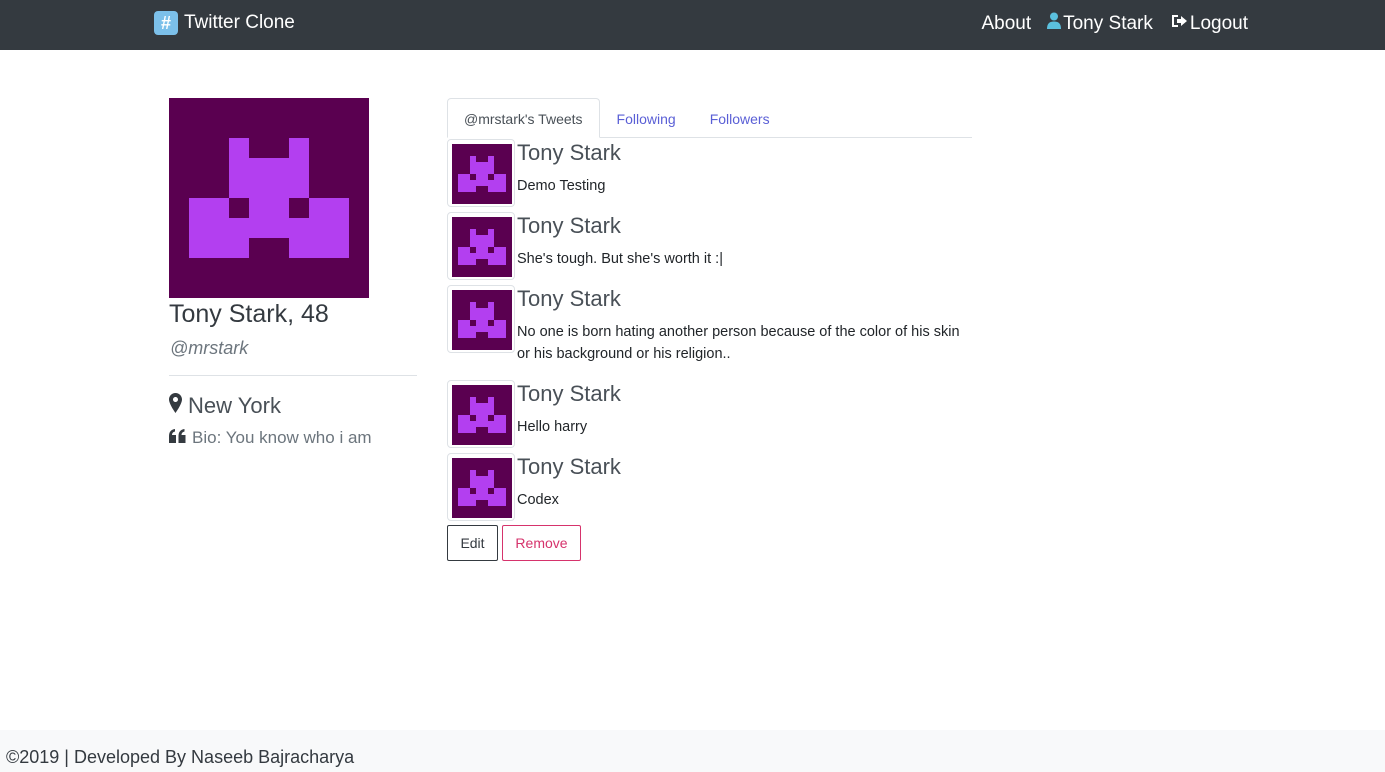 The width and height of the screenshot is (1385, 772). I want to click on profile-location: New York, so click(225, 406).